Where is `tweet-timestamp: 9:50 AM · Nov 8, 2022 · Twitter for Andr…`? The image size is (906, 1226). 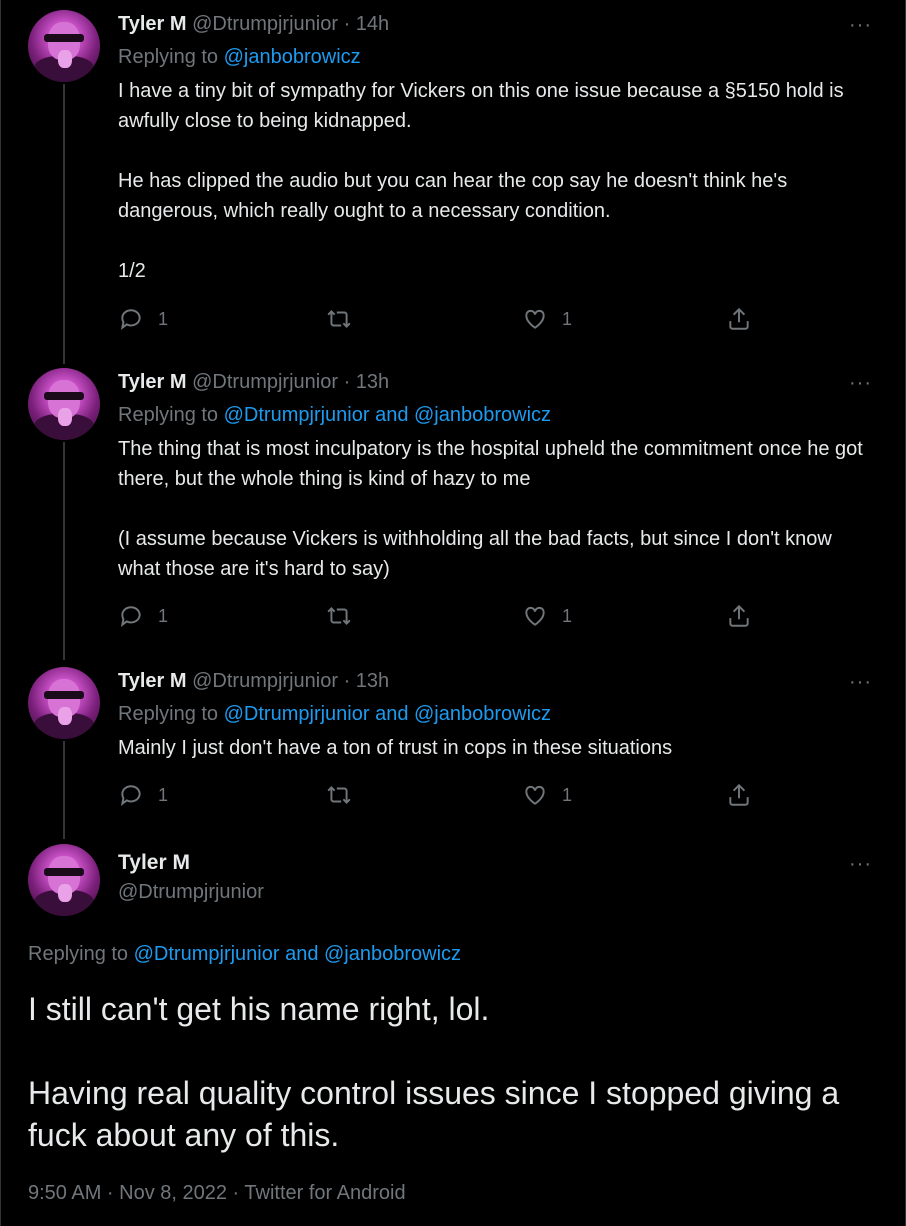 tweet-timestamp: 9:50 AM · Nov 8, 2022 · Twitter for Andr… is located at coordinates (217, 1193).